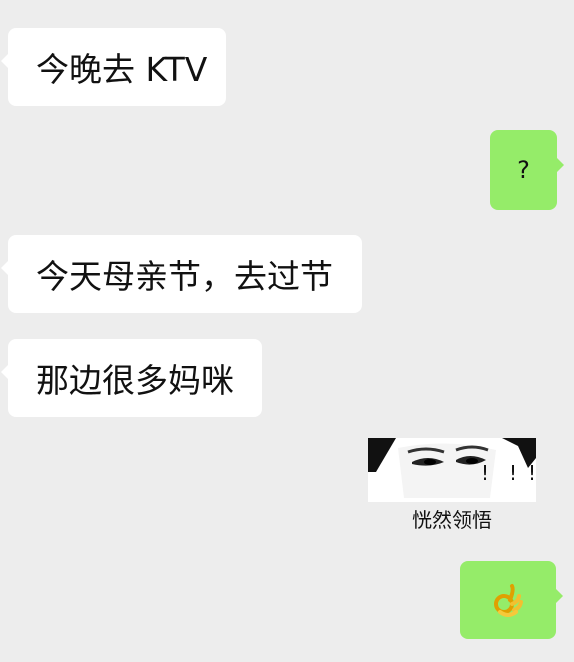 Image resolution: width=574 pixels, height=662 pixels. I want to click on incoming-message-bubble: 今晚去 KTV, so click(113, 67).